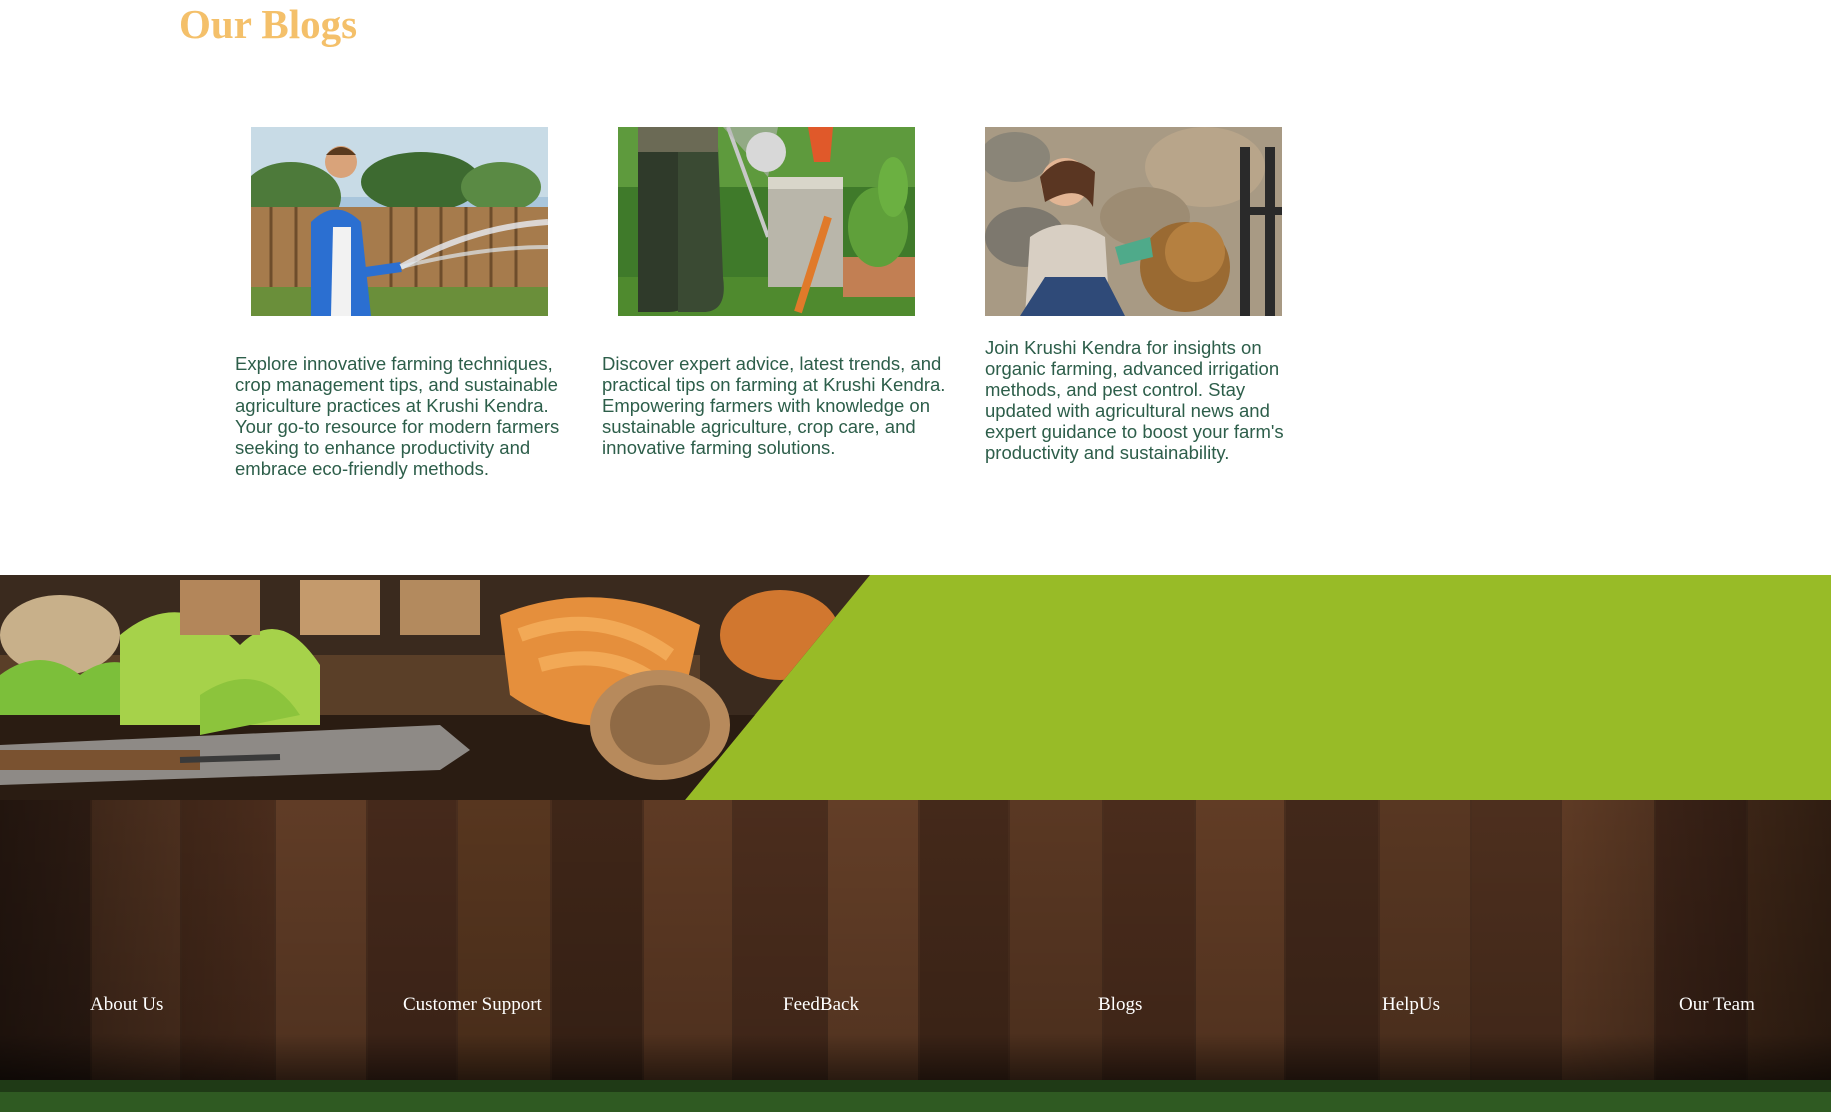 Image resolution: width=1831 pixels, height=1112 pixels. What do you see at coordinates (435, 687) in the screenshot?
I see `garden-tools-seedlings-photo-icon` at bounding box center [435, 687].